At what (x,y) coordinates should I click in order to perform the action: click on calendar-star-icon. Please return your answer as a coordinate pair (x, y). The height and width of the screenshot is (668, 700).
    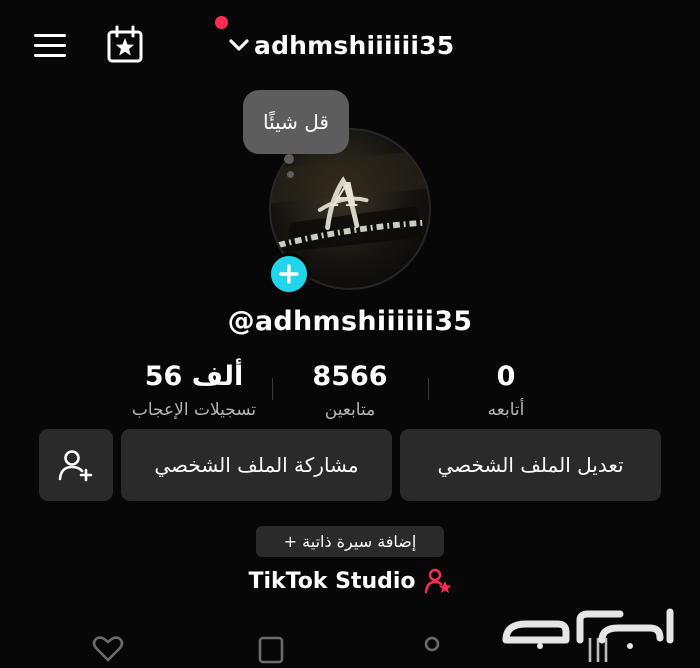
    Looking at the image, I should click on (125, 44).